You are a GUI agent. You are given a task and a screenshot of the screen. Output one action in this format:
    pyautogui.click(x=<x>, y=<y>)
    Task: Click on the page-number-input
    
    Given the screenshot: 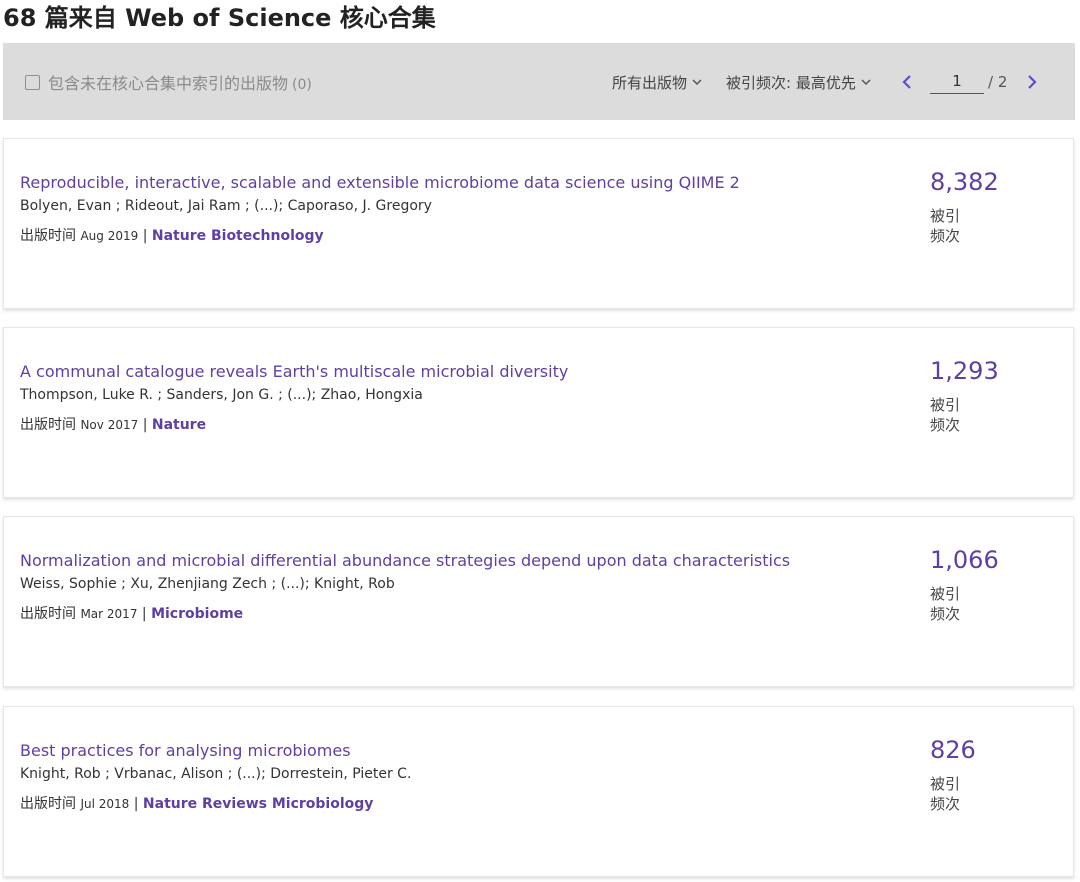 What is the action you would take?
    pyautogui.click(x=957, y=81)
    